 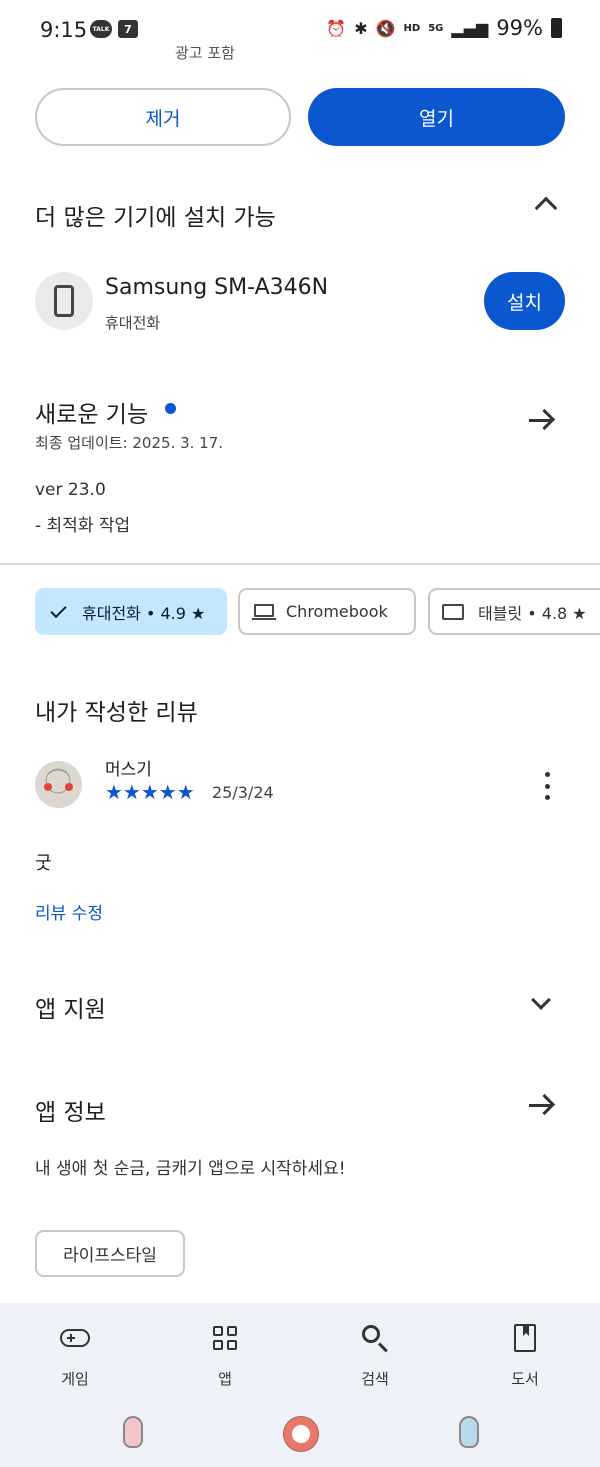 I want to click on battery-icon, so click(x=556, y=28).